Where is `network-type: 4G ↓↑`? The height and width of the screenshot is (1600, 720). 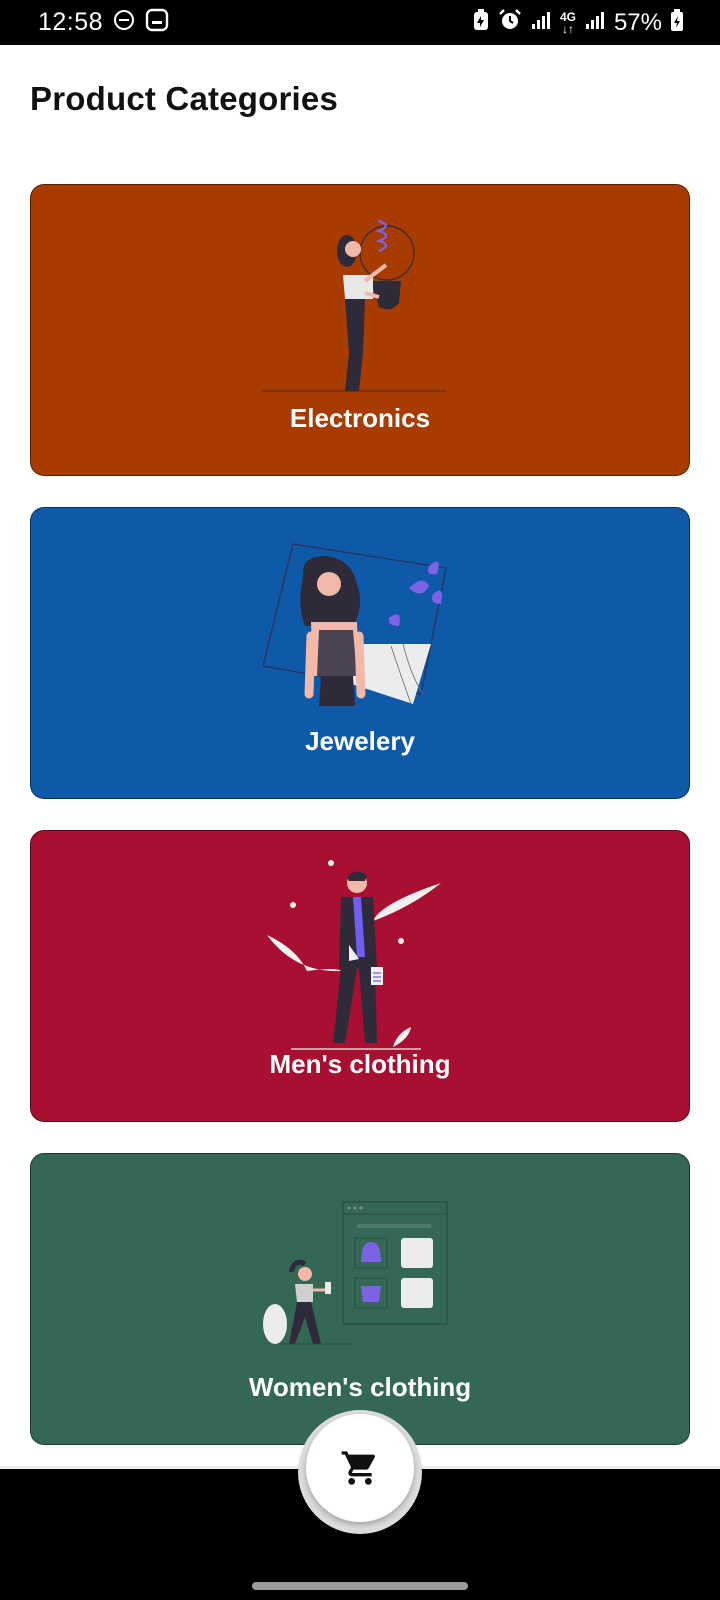
network-type: 4G ↓↑ is located at coordinates (568, 23).